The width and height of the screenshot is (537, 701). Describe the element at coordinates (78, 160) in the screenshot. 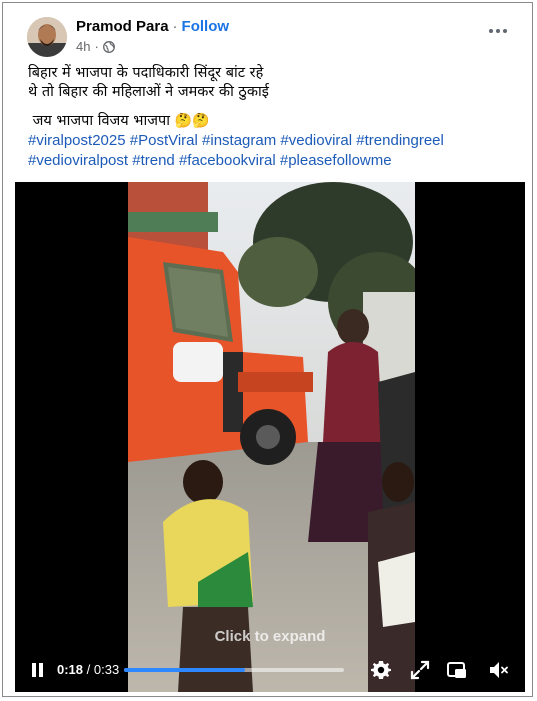

I see `hashtag-link: #vedioviralpost` at that location.